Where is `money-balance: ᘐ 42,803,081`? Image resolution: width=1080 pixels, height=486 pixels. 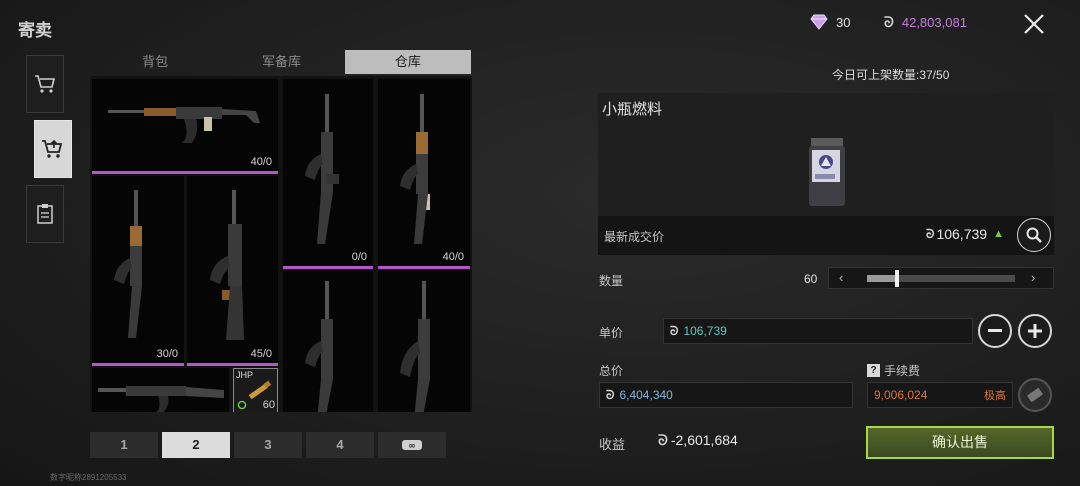 money-balance: ᘐ 42,803,081 is located at coordinates (925, 22).